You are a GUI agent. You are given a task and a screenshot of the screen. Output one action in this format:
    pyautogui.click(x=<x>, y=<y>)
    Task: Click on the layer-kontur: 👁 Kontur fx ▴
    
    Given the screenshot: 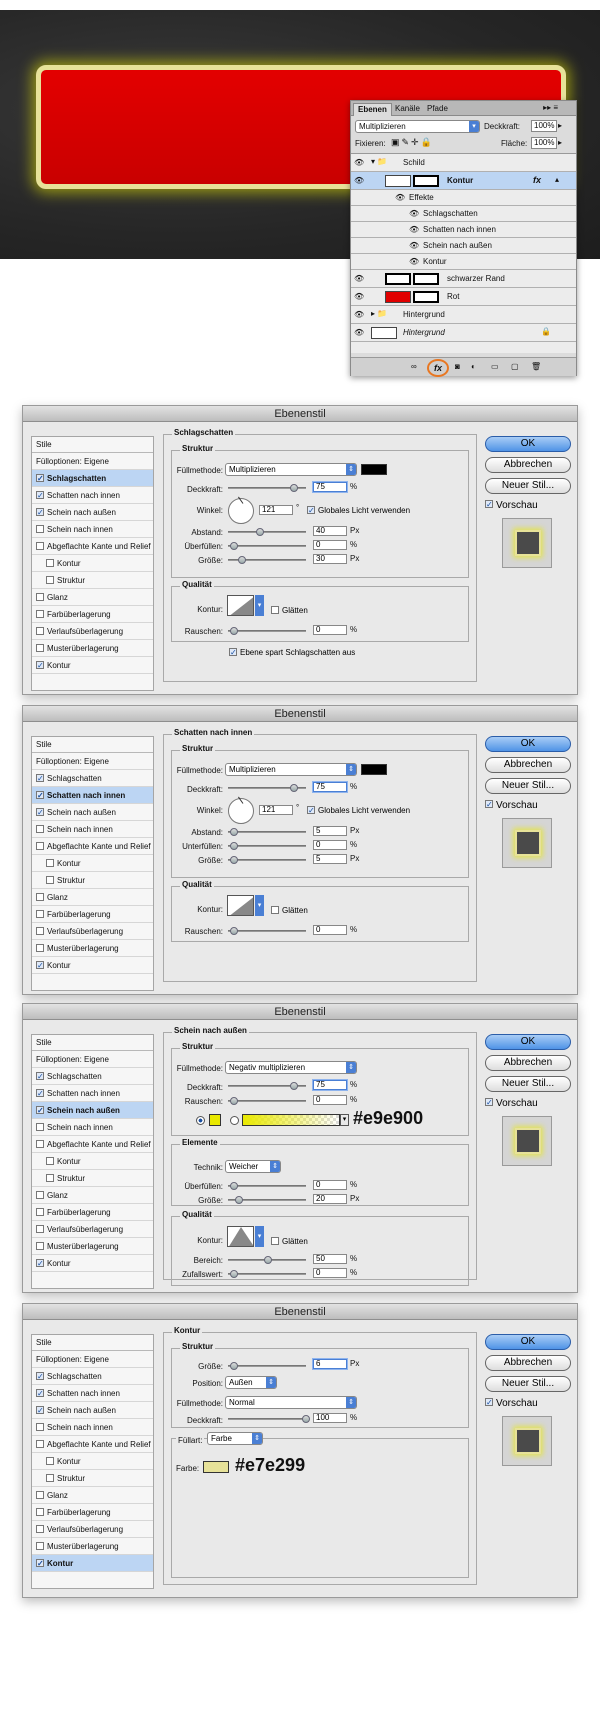 What is the action you would take?
    pyautogui.click(x=463, y=181)
    